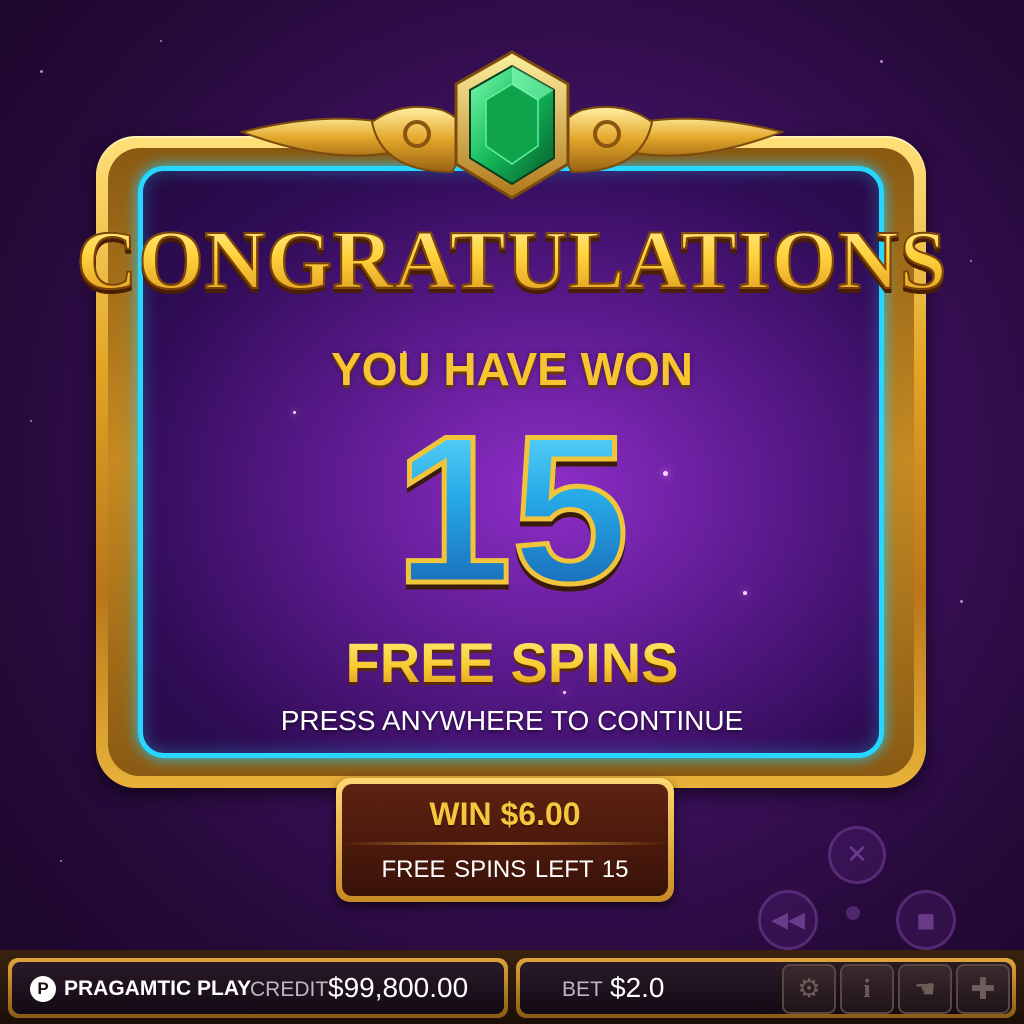 The height and width of the screenshot is (1024, 1024). I want to click on hand-icon: ☚, so click(925, 989).